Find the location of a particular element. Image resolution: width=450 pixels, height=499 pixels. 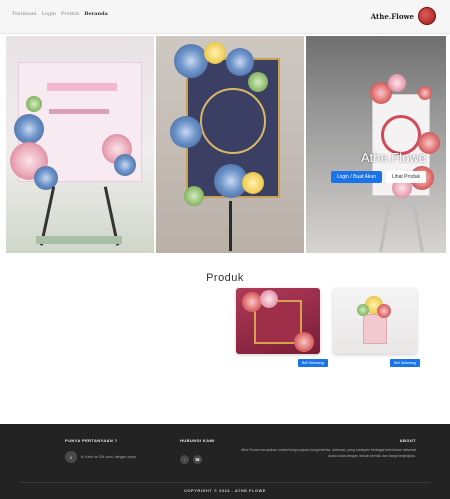

faq-answer: A: Kirim ke DM kami, dengan cepat is located at coordinates (108, 456).